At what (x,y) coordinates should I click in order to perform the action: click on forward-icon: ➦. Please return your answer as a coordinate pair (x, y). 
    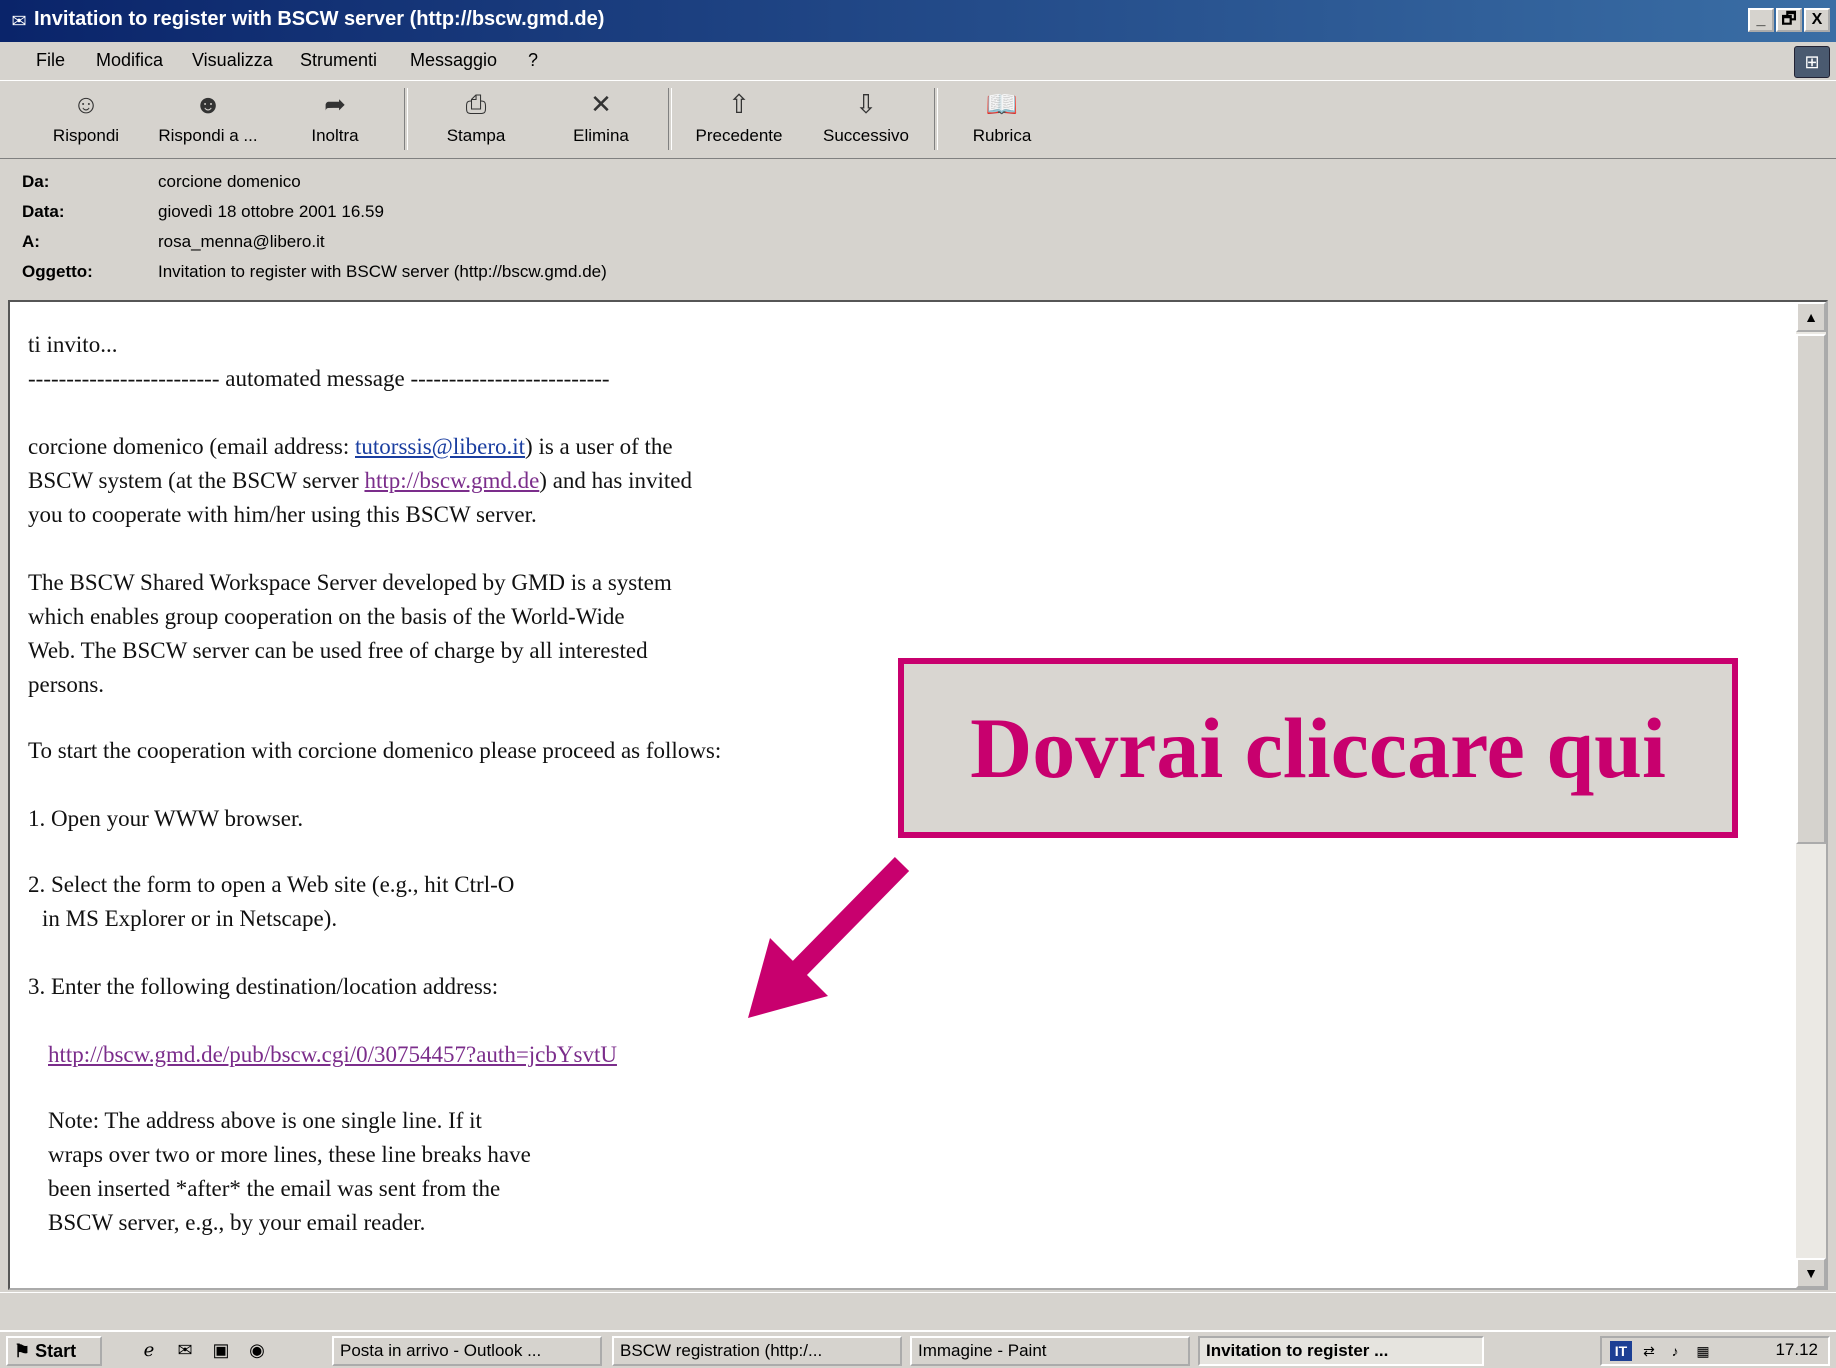
    Looking at the image, I should click on (335, 104).